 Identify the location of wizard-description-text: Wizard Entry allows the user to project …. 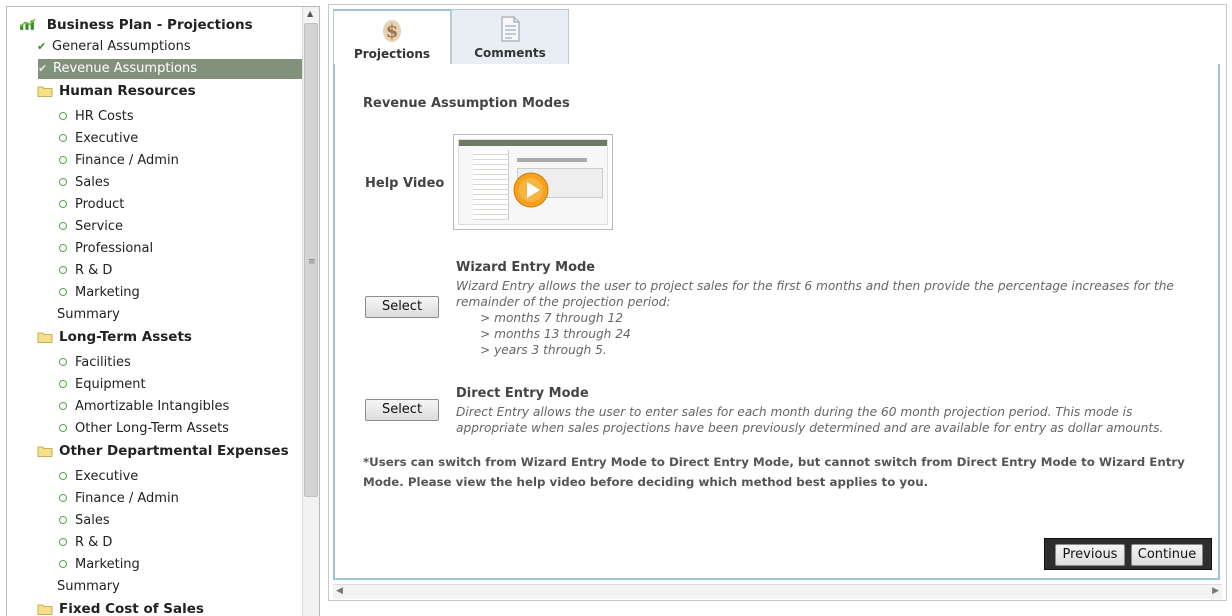
(815, 294).